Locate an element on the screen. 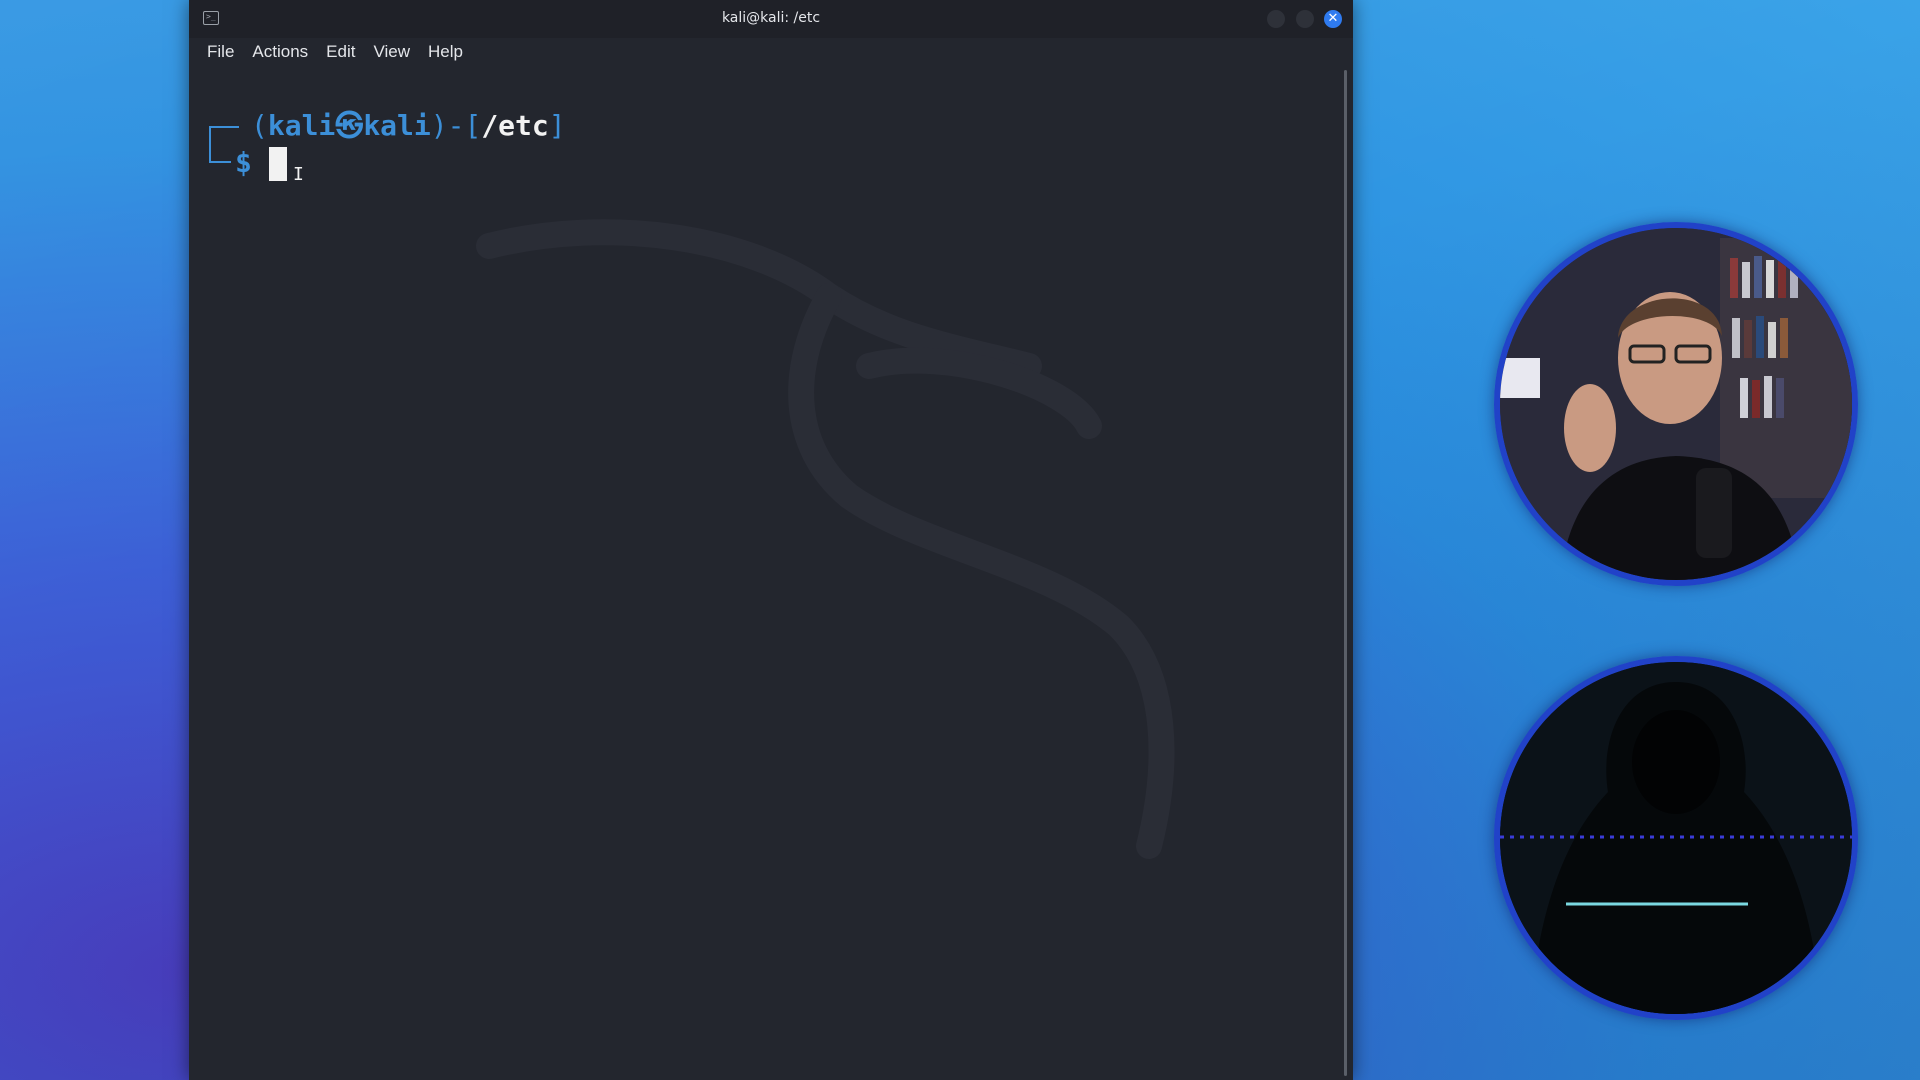  menu-edit: Edit is located at coordinates (340, 52).